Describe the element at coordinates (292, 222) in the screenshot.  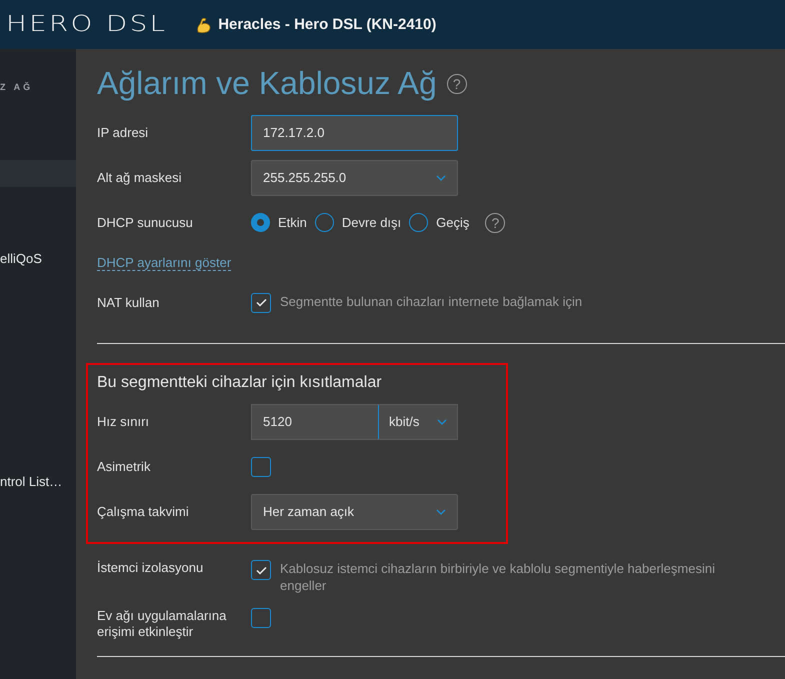
I see `radio-label: Etkin` at that location.